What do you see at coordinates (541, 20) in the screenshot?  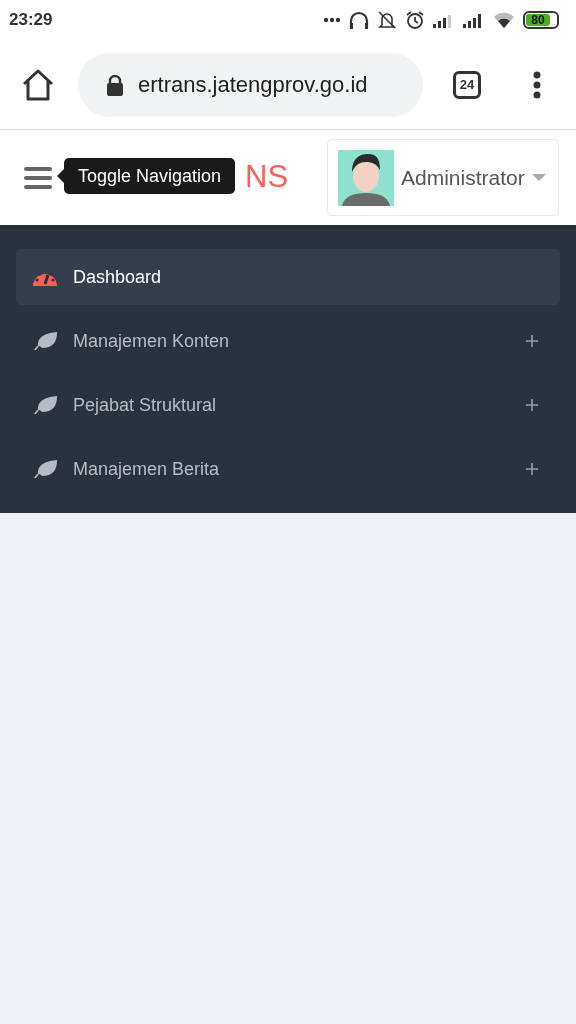 I see `battery-icon: 80` at bounding box center [541, 20].